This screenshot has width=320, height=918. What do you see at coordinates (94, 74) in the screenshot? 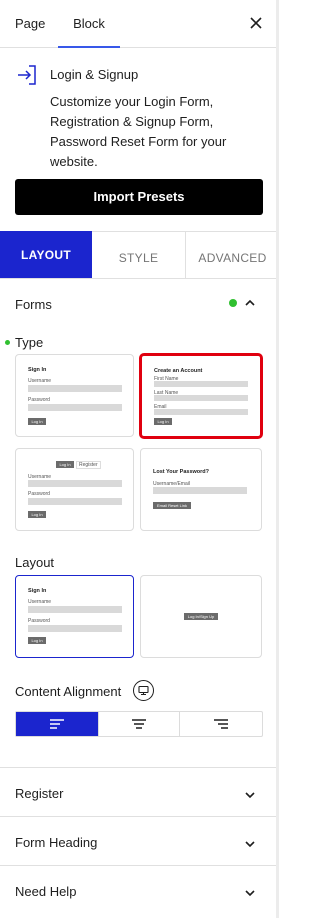
I see `block-title: Login & Signup` at bounding box center [94, 74].